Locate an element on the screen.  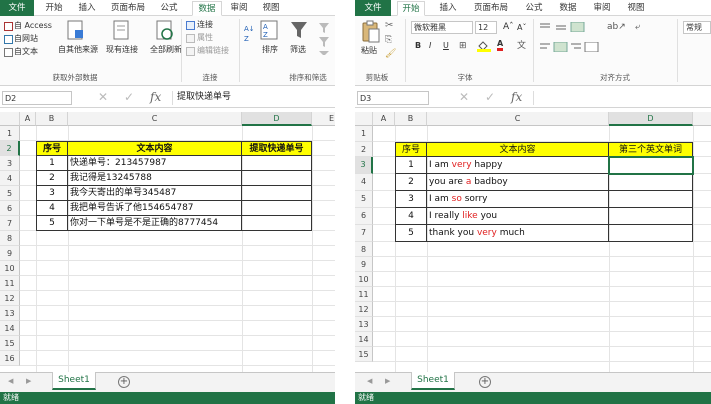
table-cell-text: you are a badboy is located at coordinates (518, 182).